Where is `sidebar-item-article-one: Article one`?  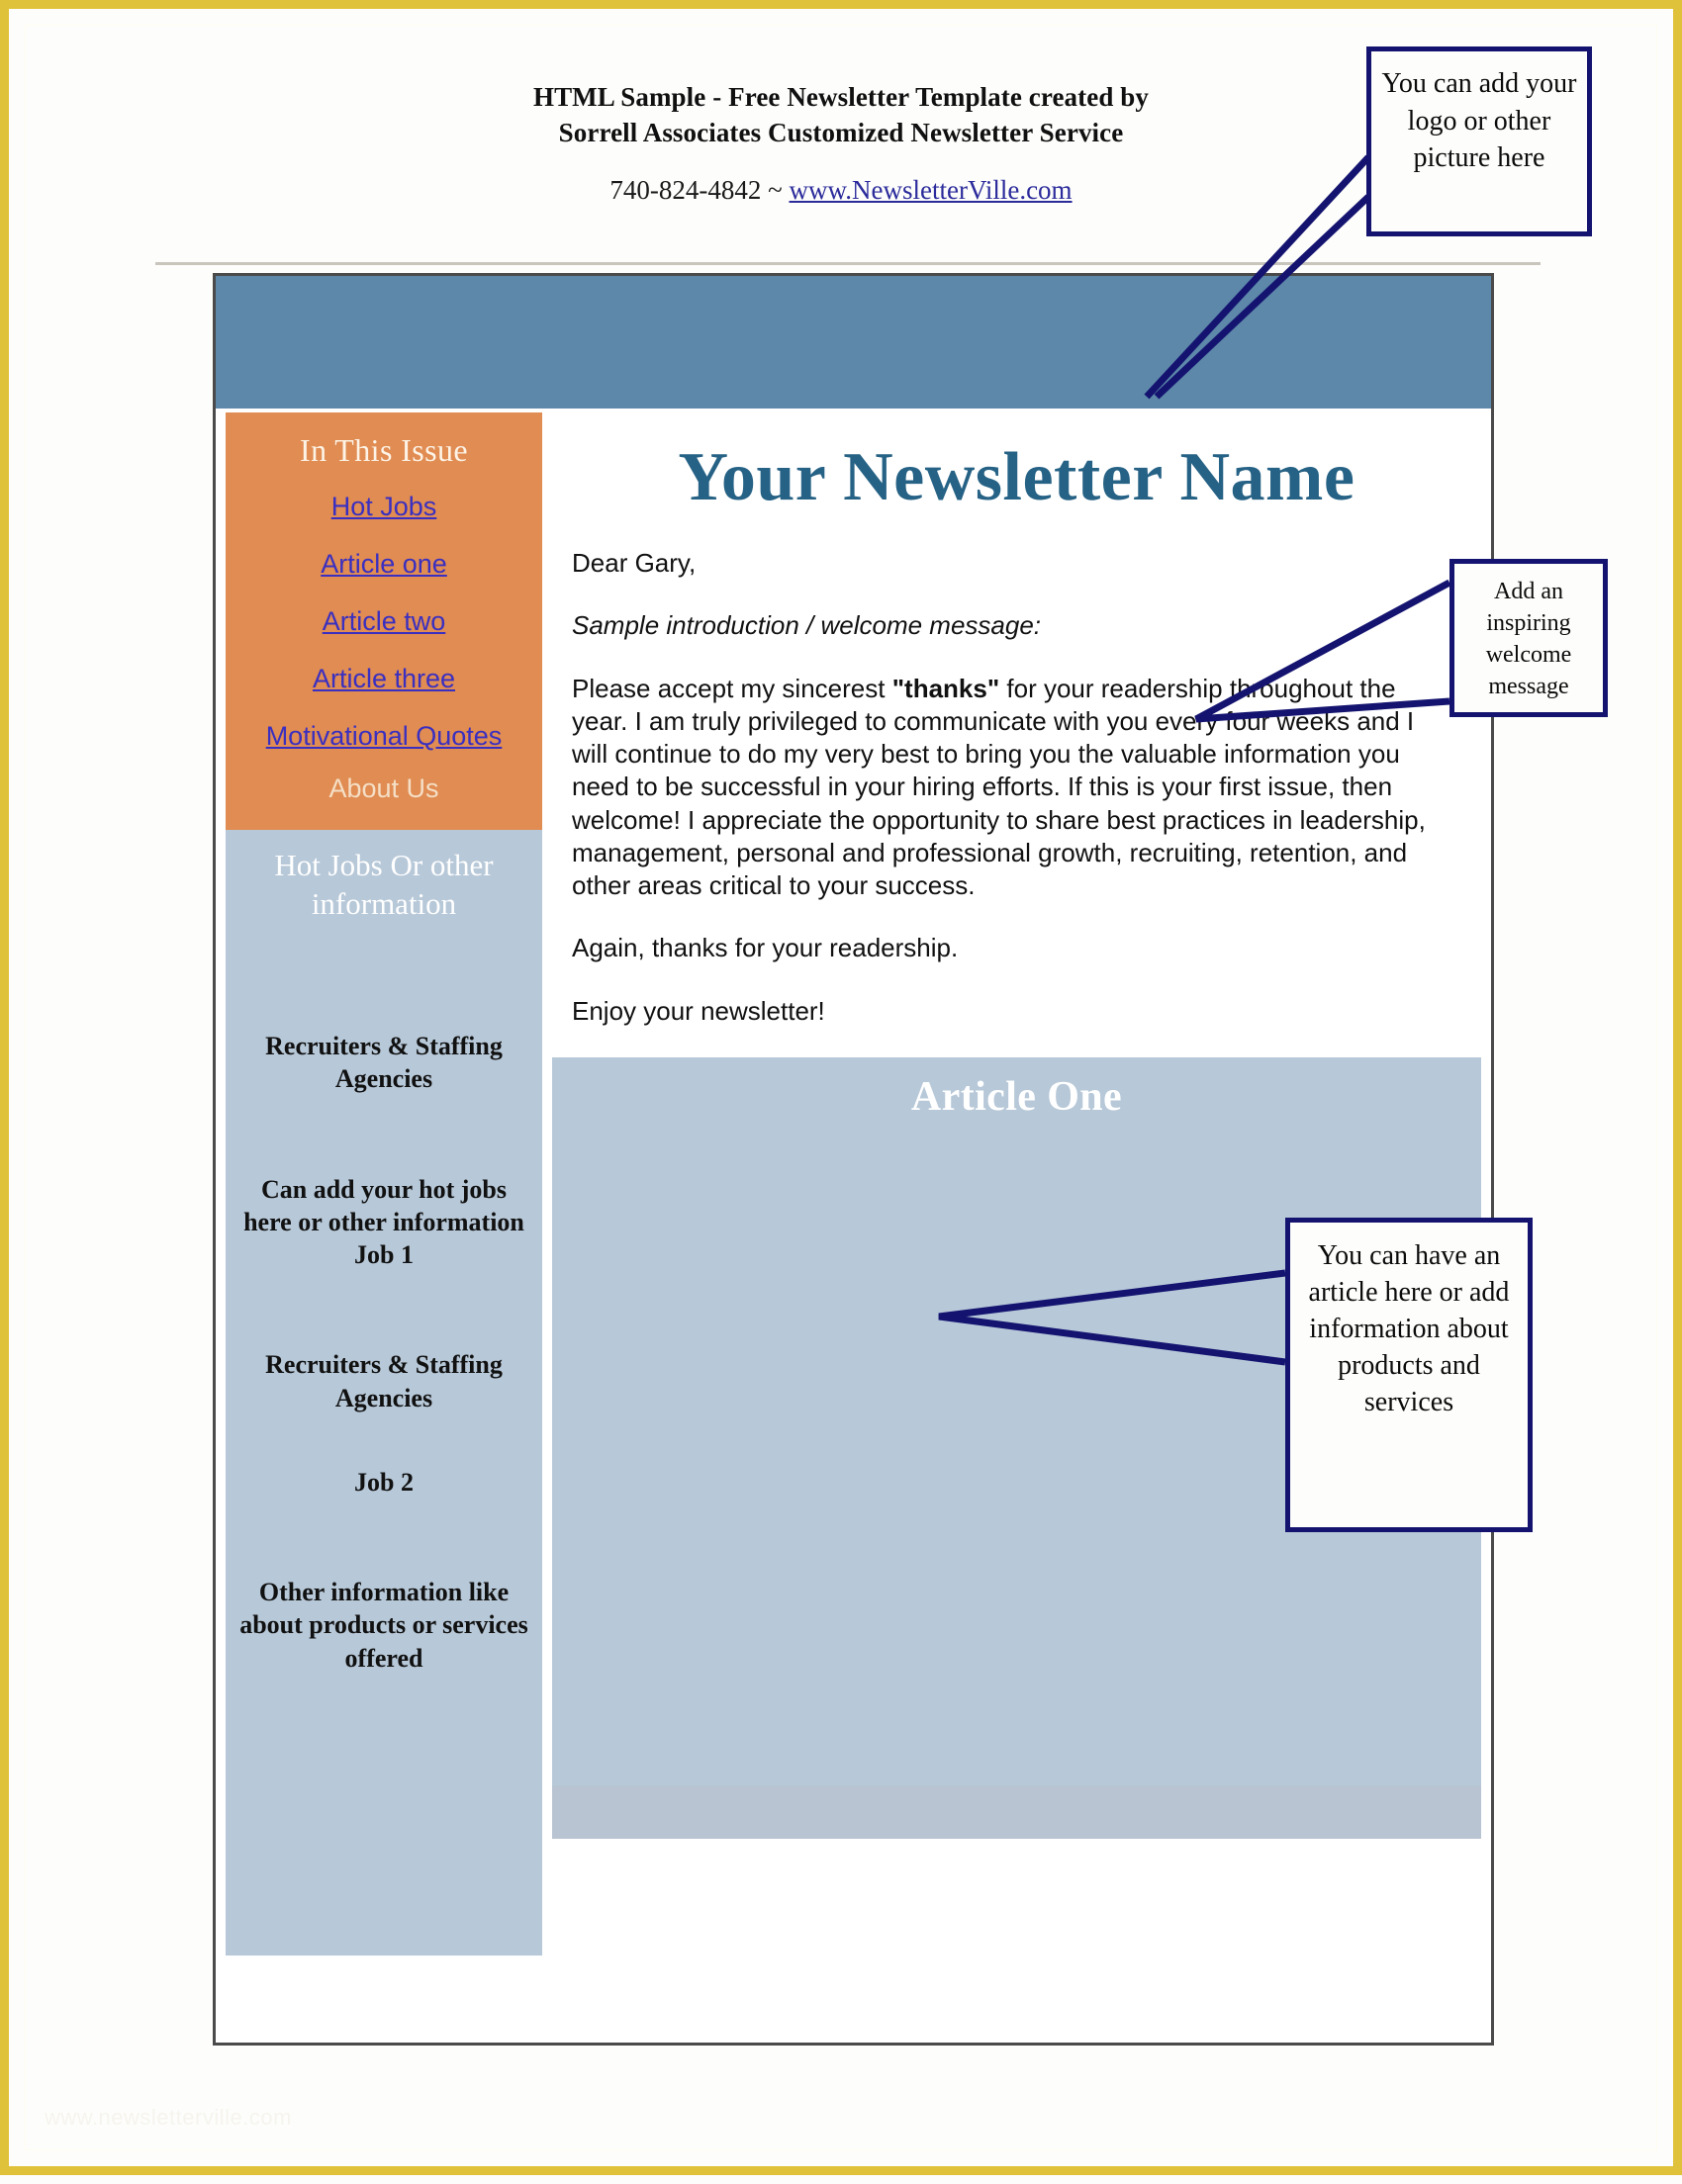 sidebar-item-article-one: Article one is located at coordinates (384, 564).